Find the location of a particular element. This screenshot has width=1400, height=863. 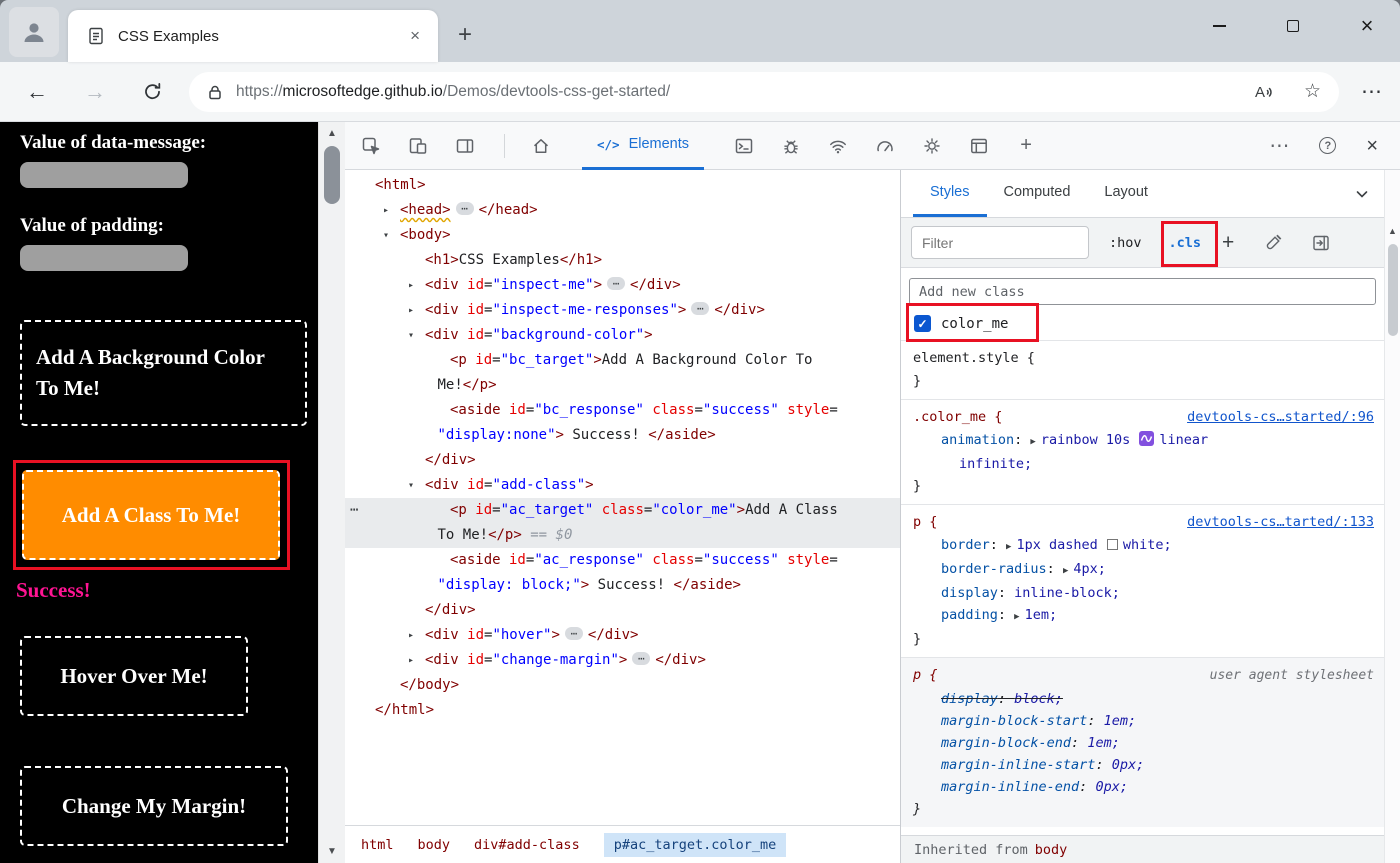

selected-node-handle: ⋯ is located at coordinates (354, 510).